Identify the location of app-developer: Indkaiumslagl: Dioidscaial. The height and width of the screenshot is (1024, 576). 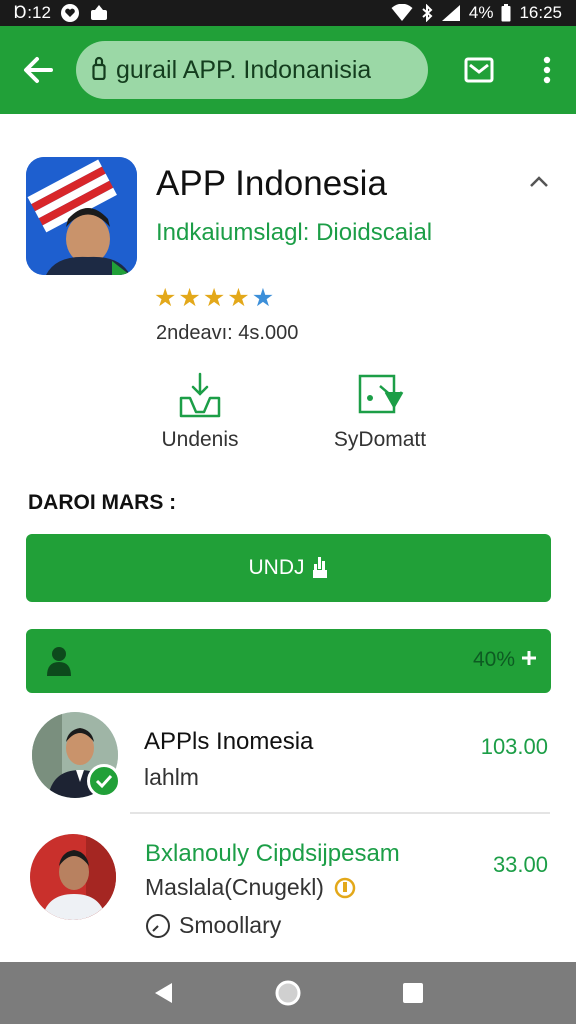
(294, 232).